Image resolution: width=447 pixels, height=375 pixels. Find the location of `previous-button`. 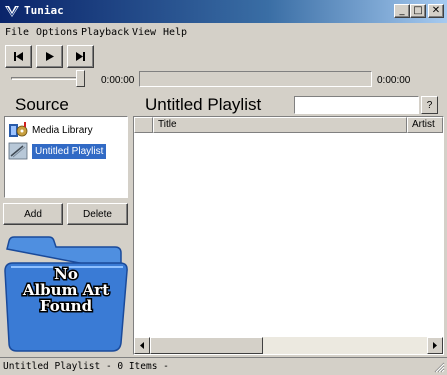

previous-button is located at coordinates (18, 56).